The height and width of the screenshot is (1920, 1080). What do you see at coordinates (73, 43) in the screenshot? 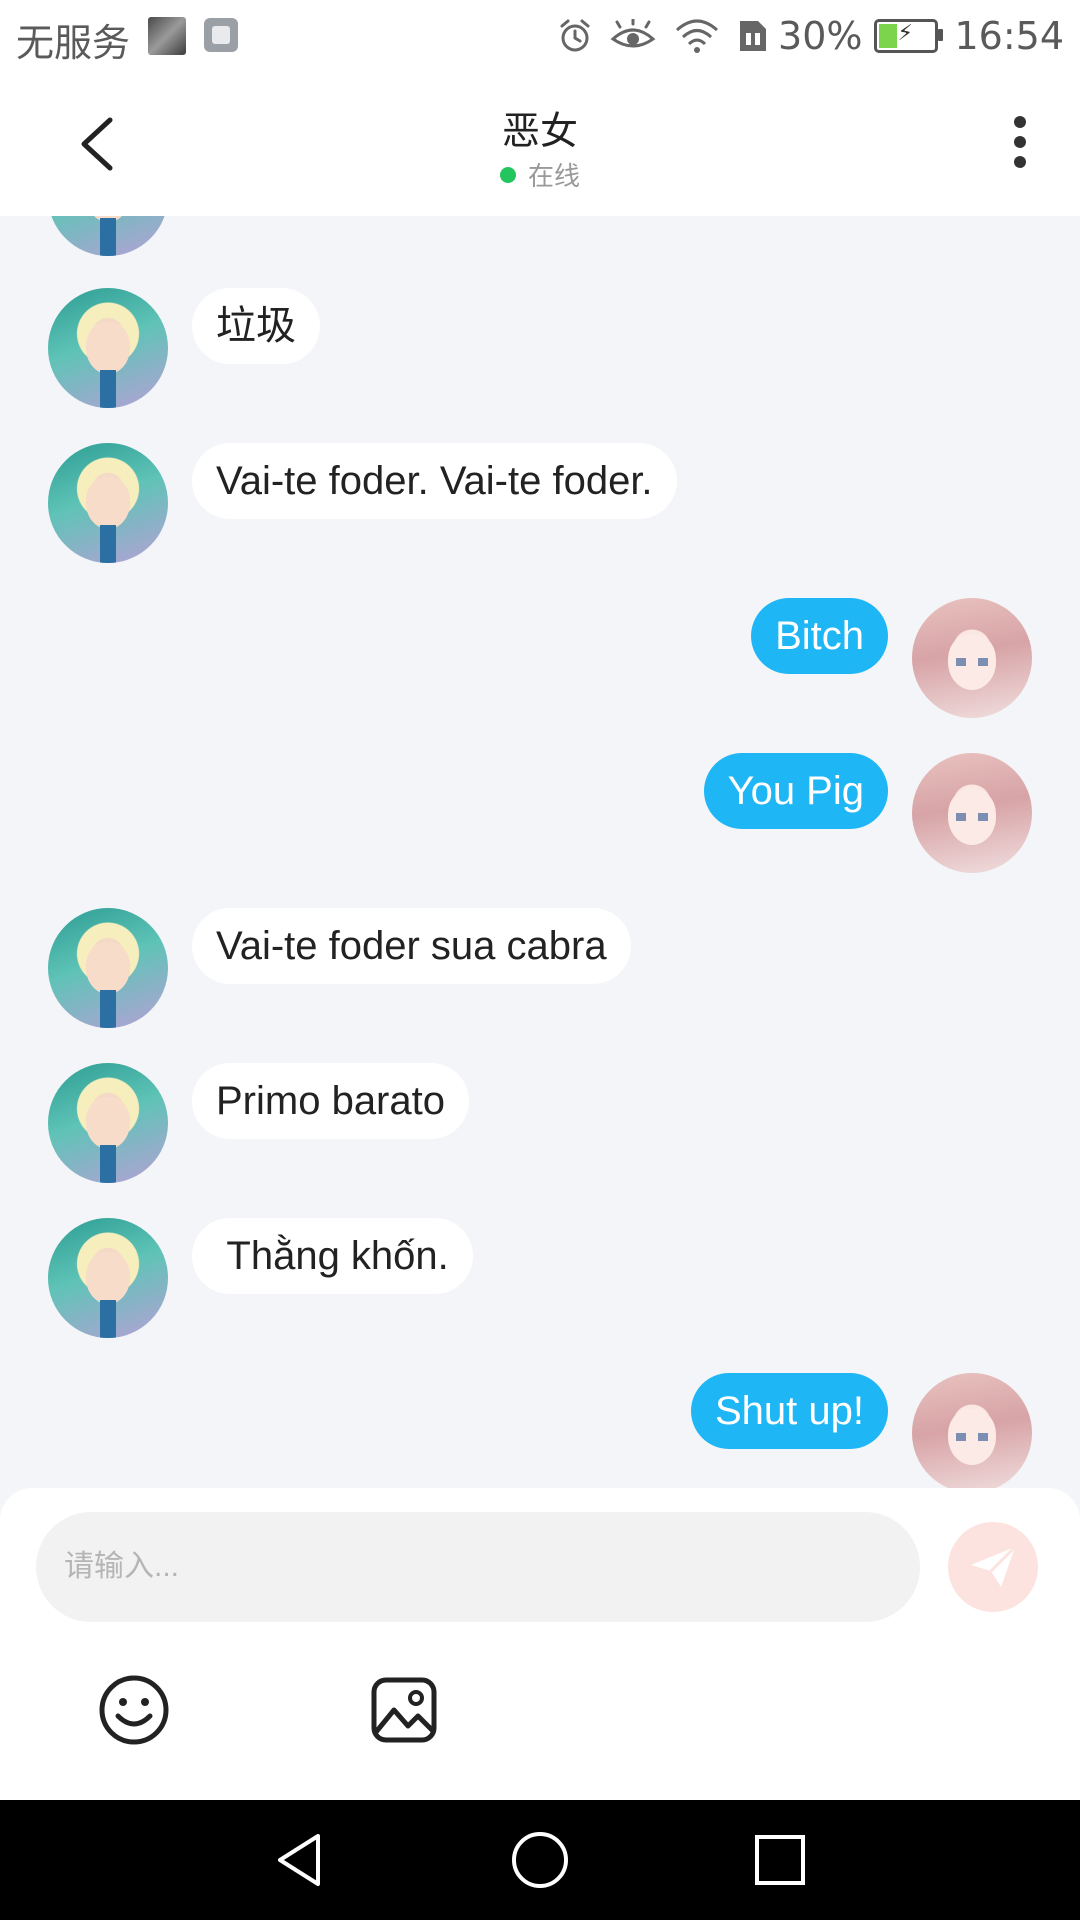
I see `carrier-label: 无服务` at bounding box center [73, 43].